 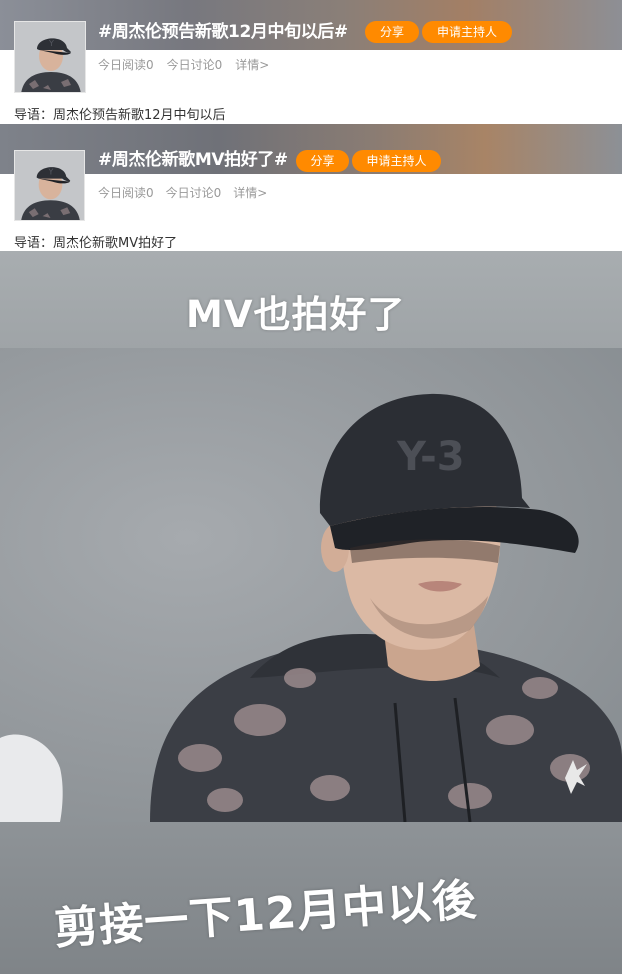 I want to click on topic-lead: 导语：周杰伦预告新歌12月中旬以后, so click(x=120, y=115).